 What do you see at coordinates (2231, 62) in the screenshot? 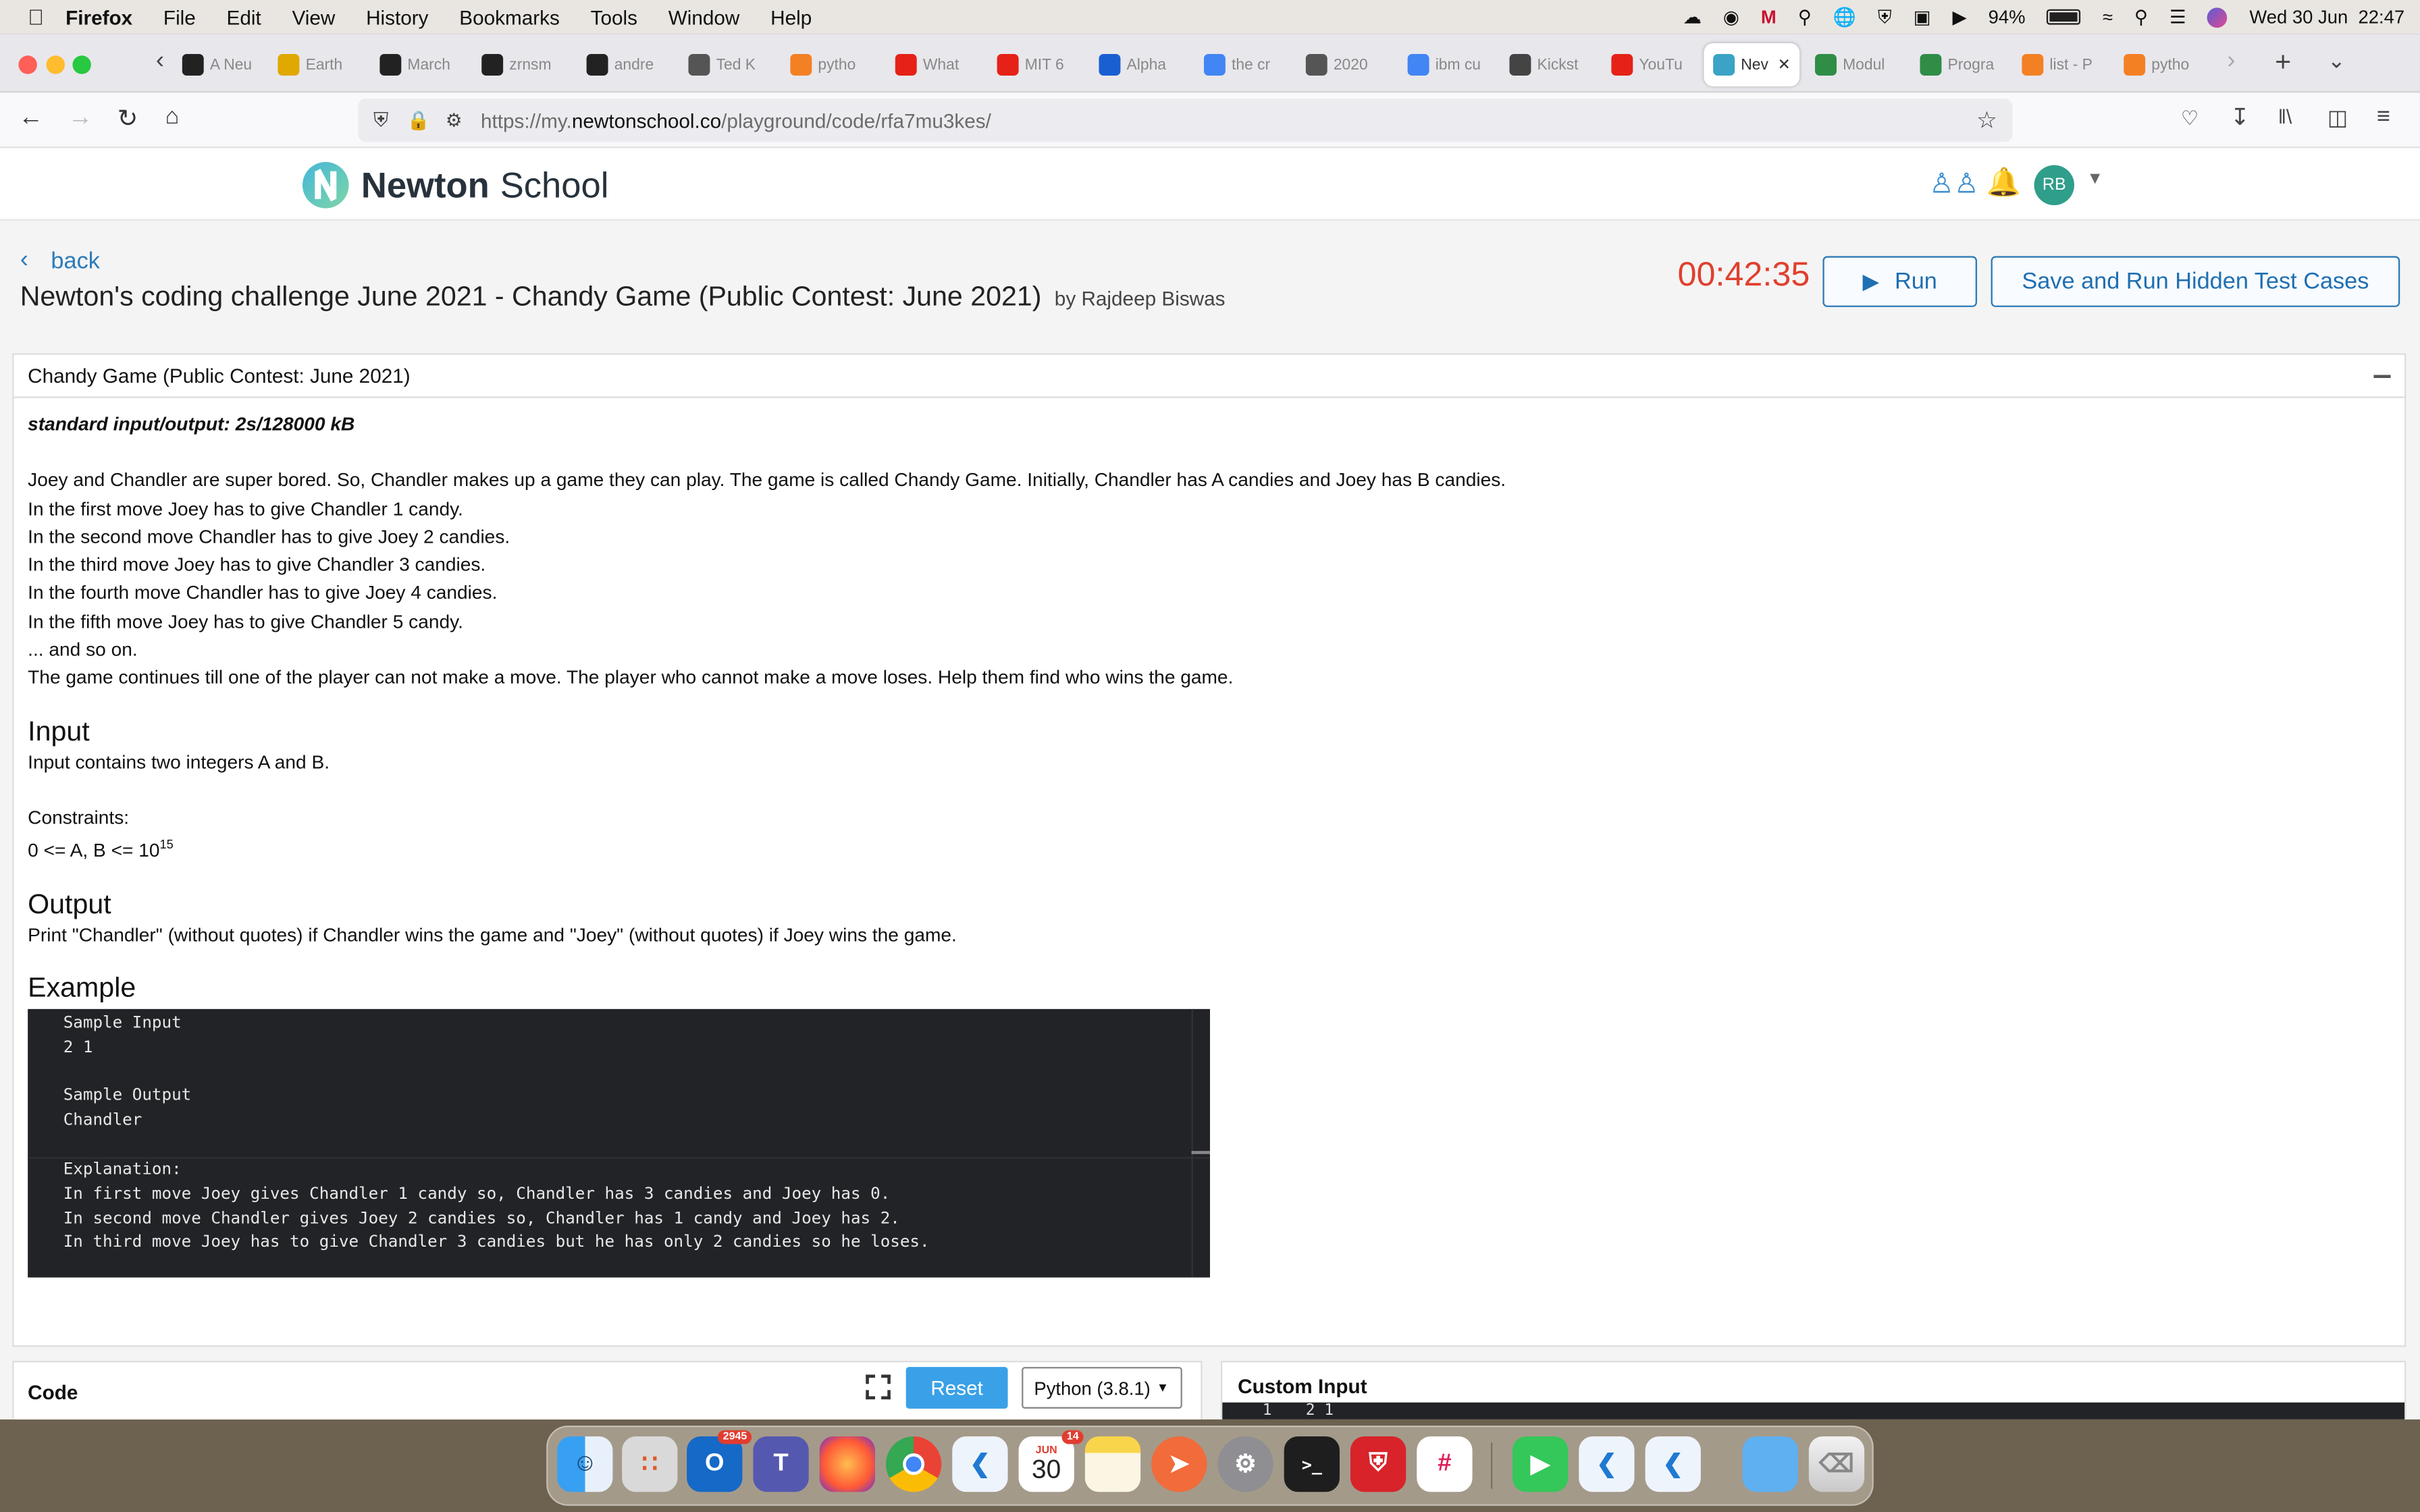
I see `scroll-tabs-right-icon: ›` at bounding box center [2231, 62].